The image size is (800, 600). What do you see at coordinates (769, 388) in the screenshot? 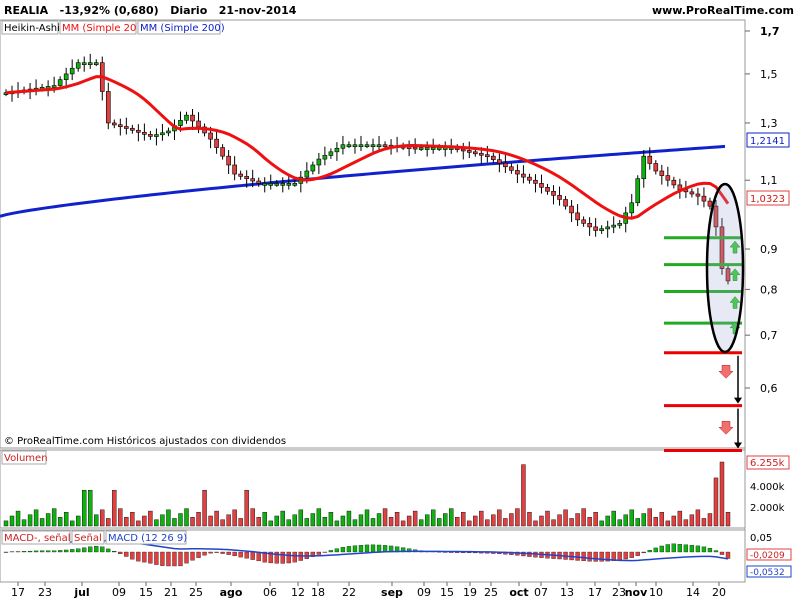
I see `y-tick-label: 0,6` at bounding box center [769, 388].